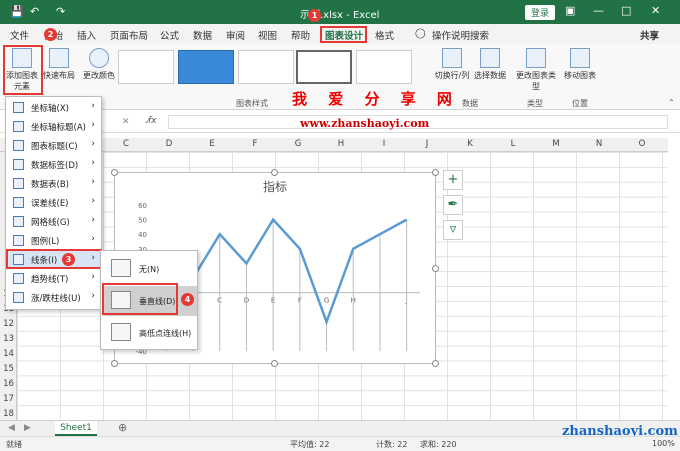  Describe the element at coordinates (17, 11) in the screenshot. I see `save-icon: 💾` at that location.